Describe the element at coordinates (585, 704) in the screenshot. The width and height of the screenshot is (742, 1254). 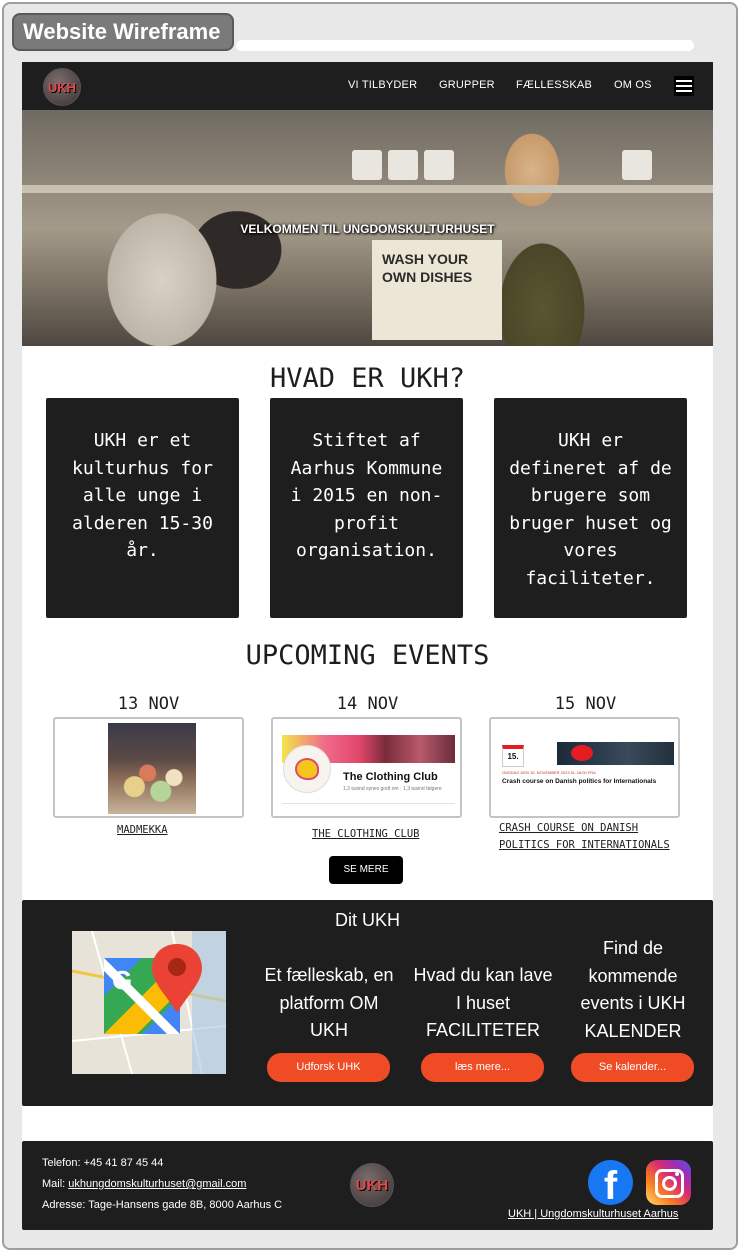
I see `event-date: 15 NOV` at that location.